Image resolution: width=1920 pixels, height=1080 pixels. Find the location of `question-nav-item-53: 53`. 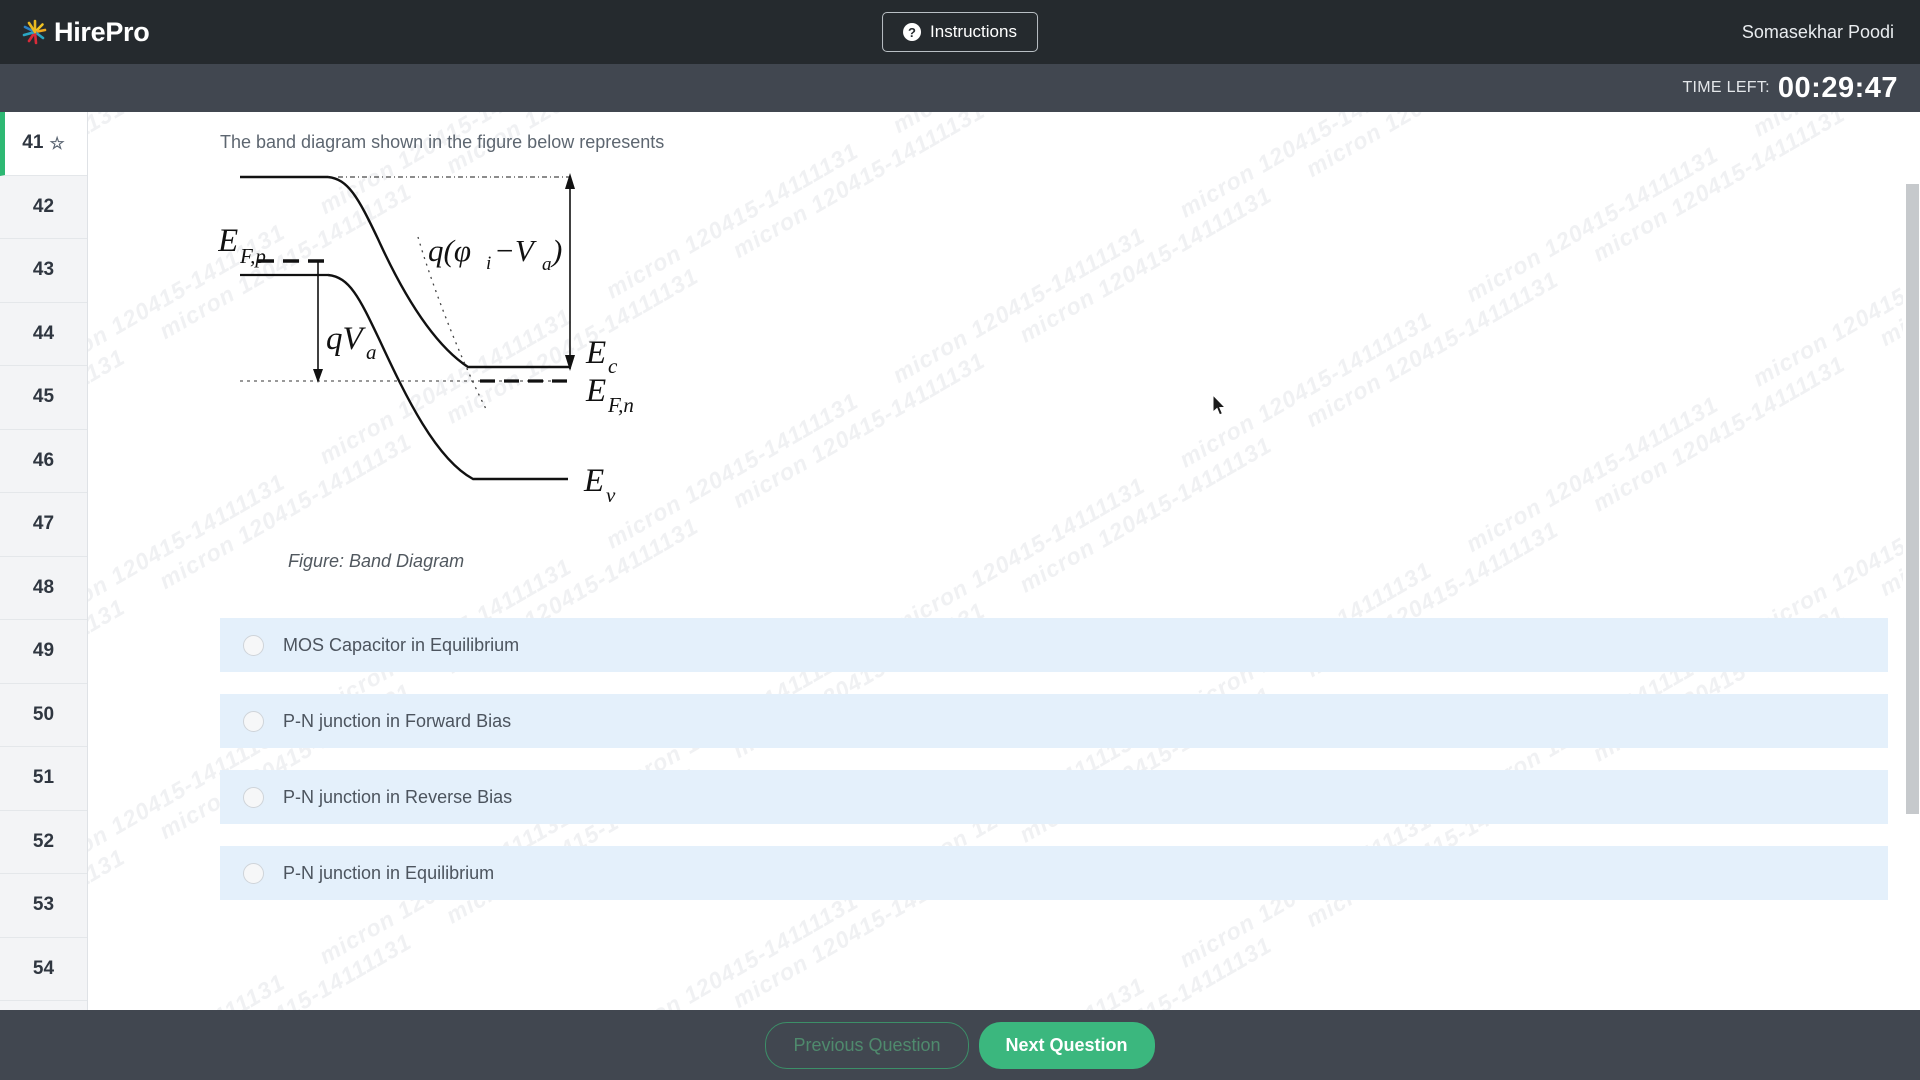

question-nav-item-53: 53 is located at coordinates (43, 906).